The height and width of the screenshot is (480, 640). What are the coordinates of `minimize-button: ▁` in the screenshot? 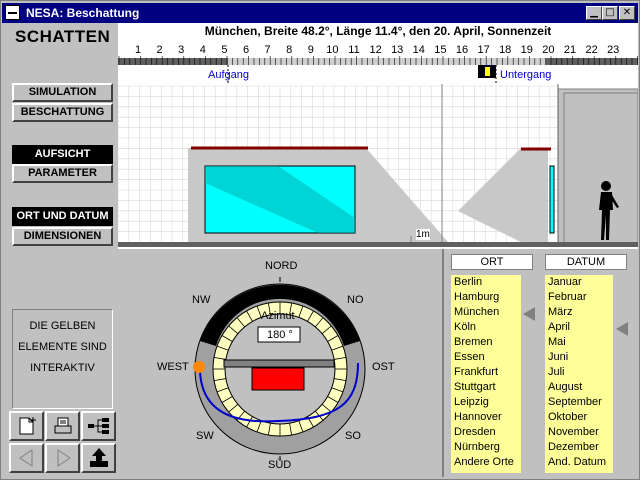 It's located at (594, 13).